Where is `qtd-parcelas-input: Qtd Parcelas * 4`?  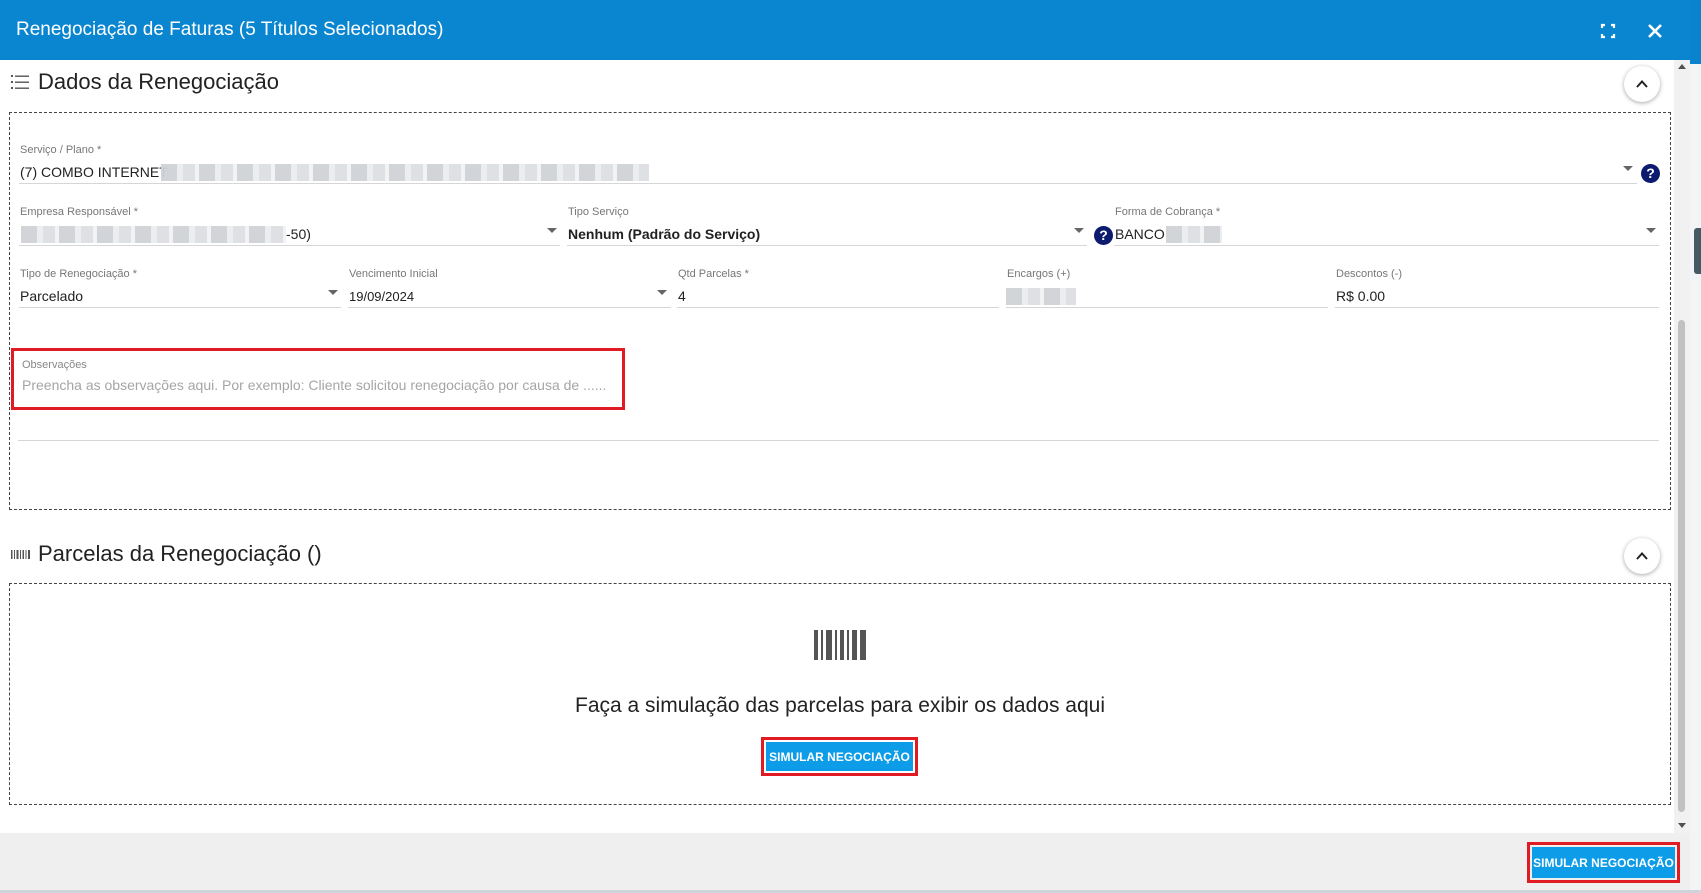 qtd-parcelas-input: Qtd Parcelas * 4 is located at coordinates (838, 288).